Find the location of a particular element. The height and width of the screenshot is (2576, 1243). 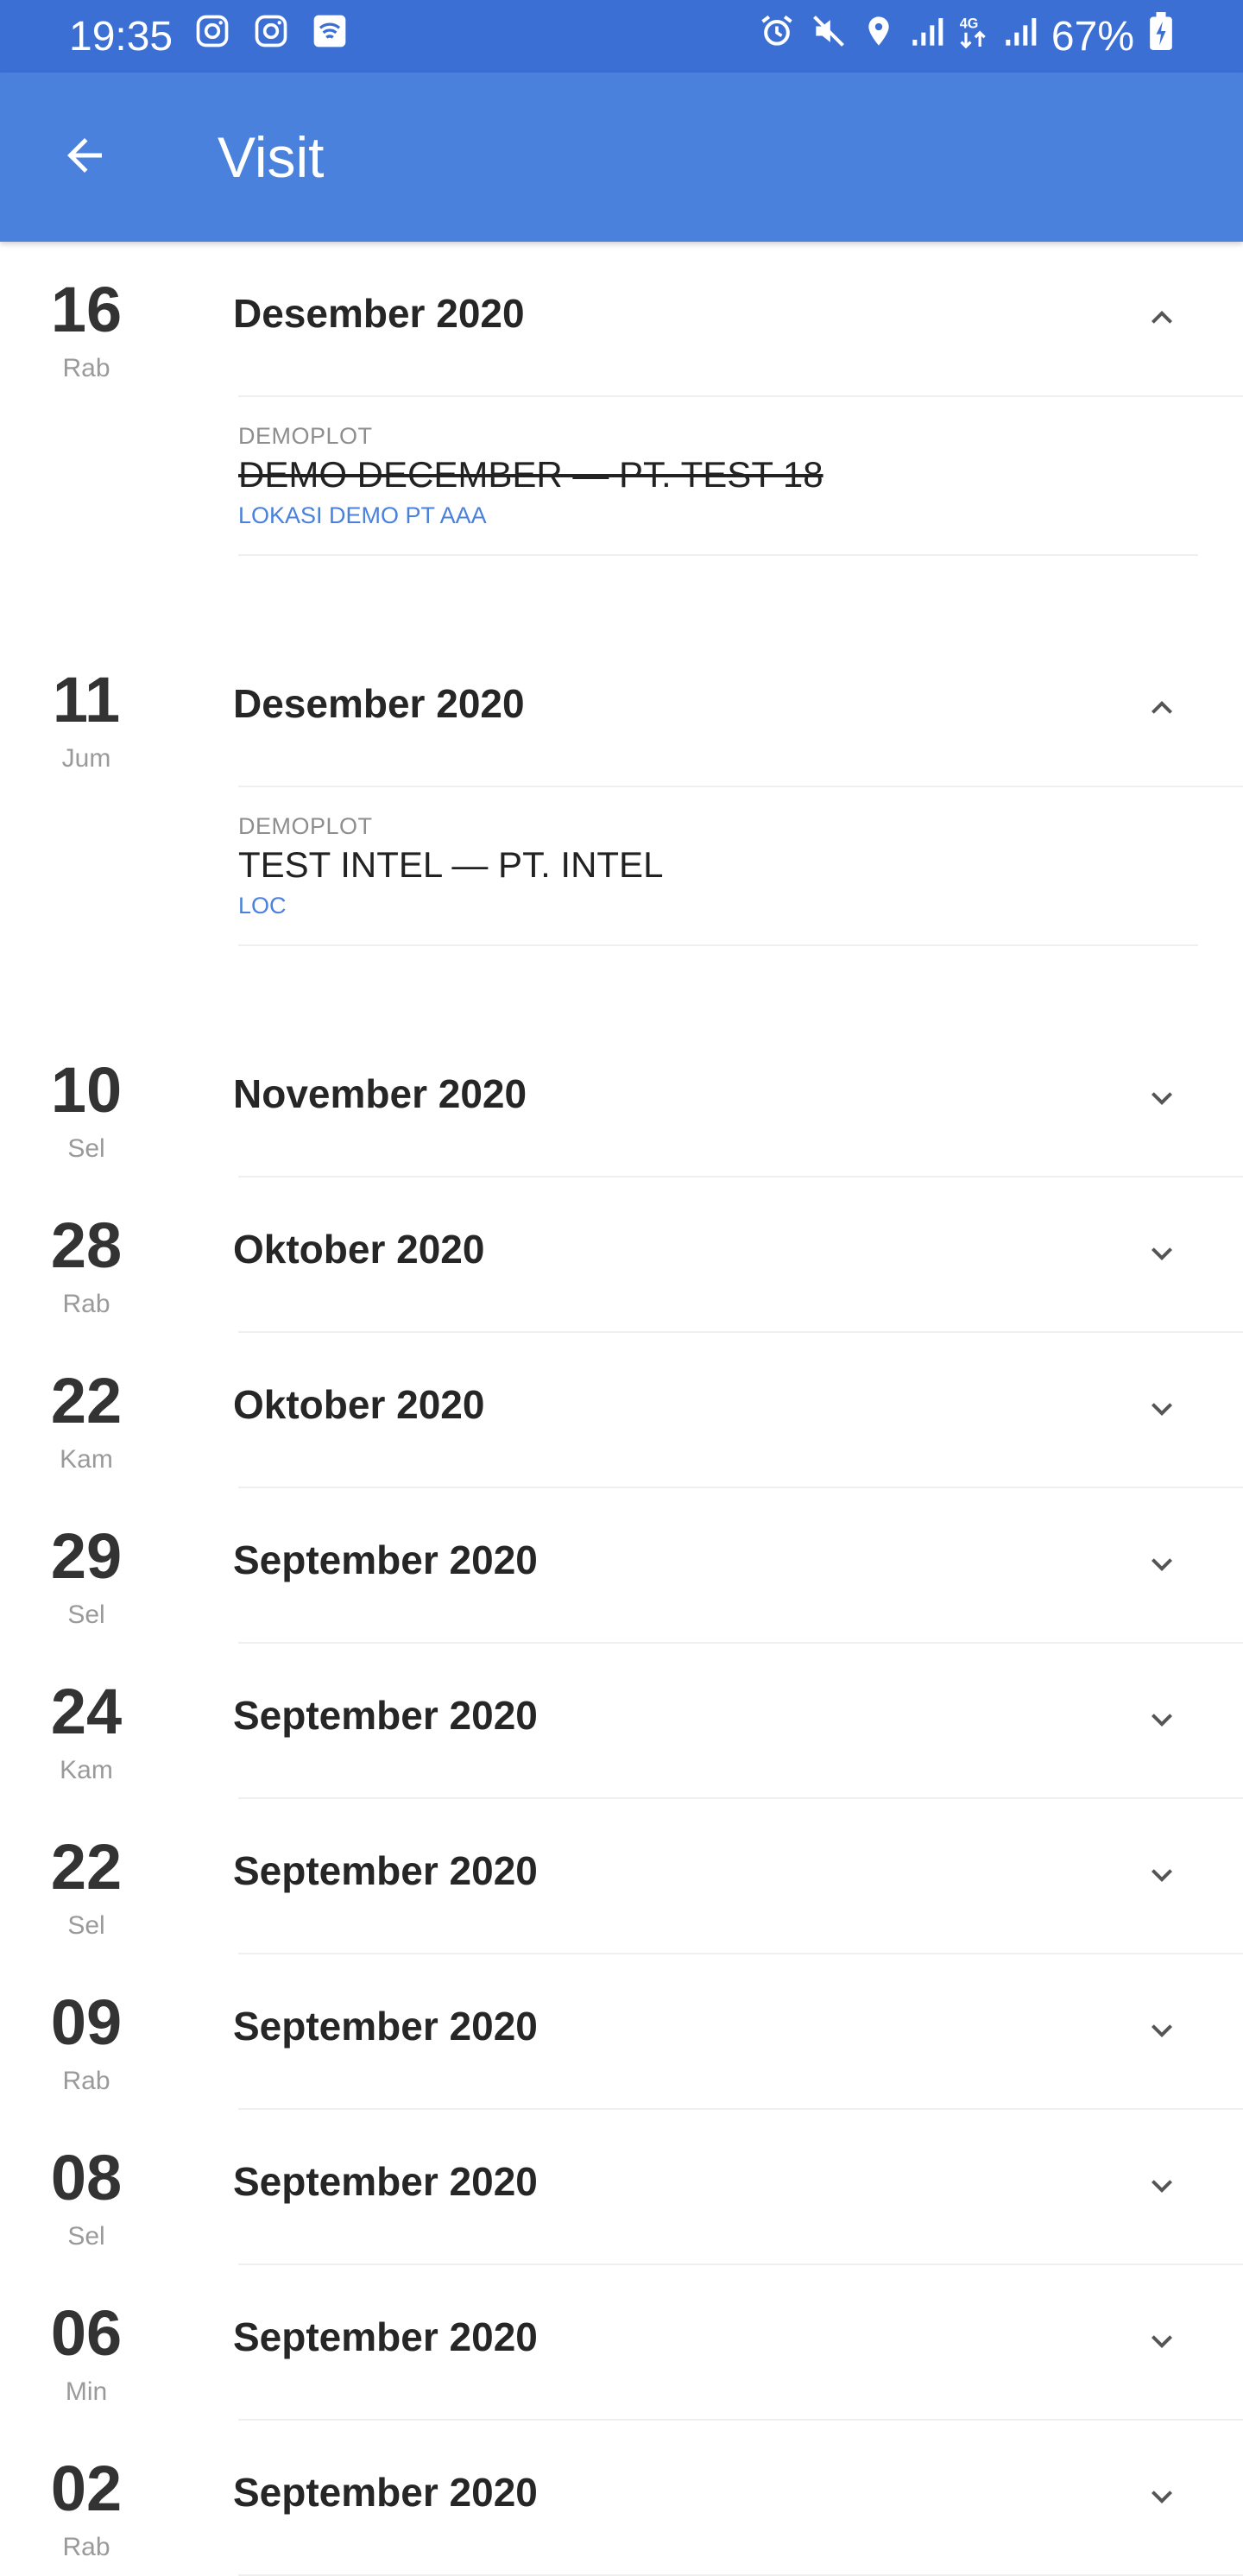

date-badge: 22 Sel is located at coordinates (86, 1870).